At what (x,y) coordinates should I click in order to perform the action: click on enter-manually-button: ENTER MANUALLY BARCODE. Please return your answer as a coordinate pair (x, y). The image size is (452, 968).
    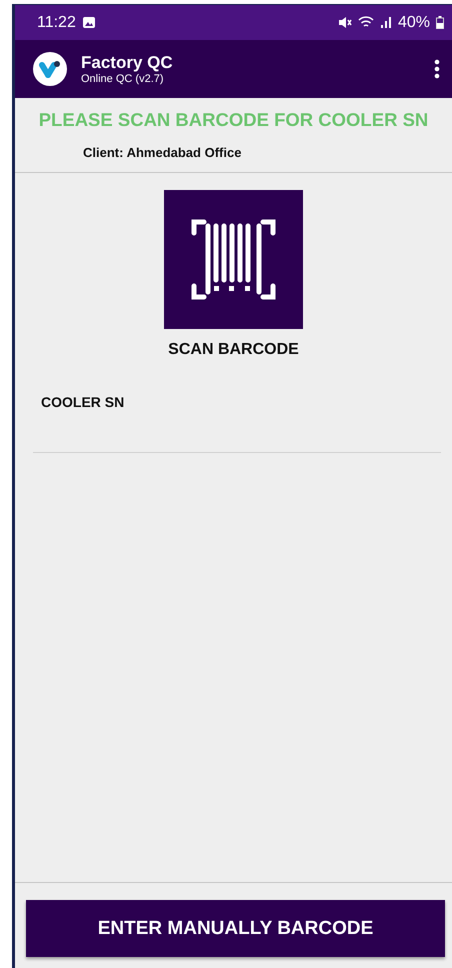
    Looking at the image, I should click on (235, 928).